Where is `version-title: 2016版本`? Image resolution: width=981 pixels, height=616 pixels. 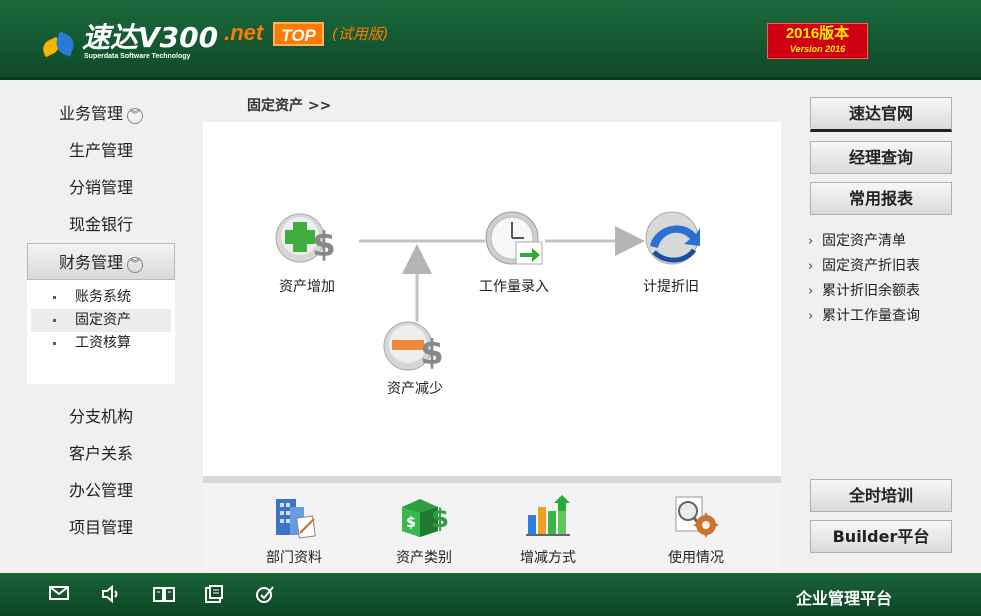 version-title: 2016版本 is located at coordinates (817, 33).